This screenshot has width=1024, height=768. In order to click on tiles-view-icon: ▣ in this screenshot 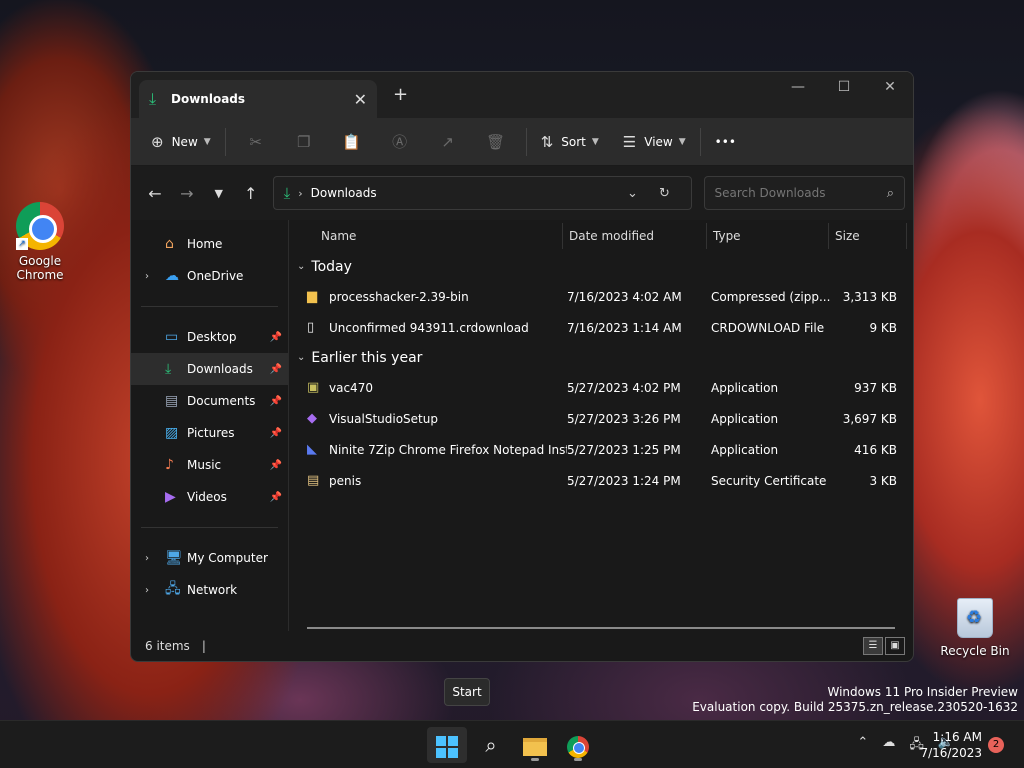, I will do `click(895, 646)`.